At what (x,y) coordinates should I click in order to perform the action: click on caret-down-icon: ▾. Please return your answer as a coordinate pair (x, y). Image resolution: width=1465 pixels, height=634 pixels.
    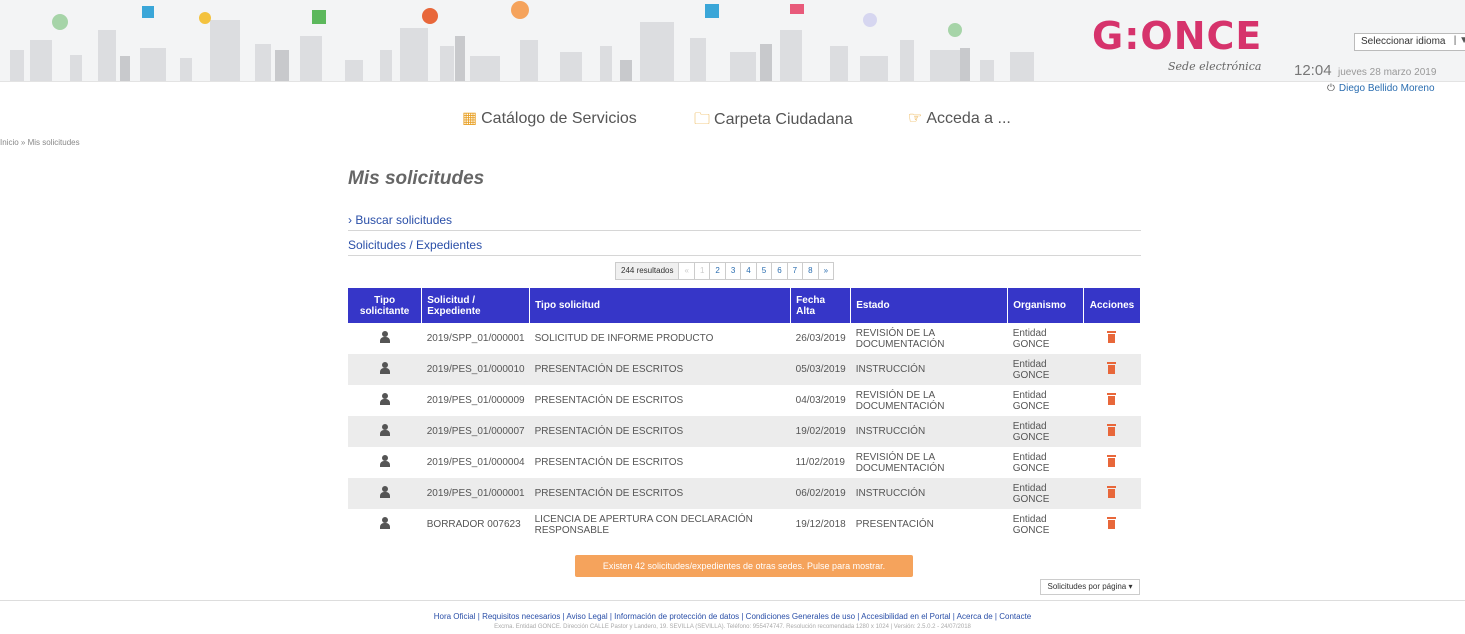
    Looking at the image, I should click on (1130, 586).